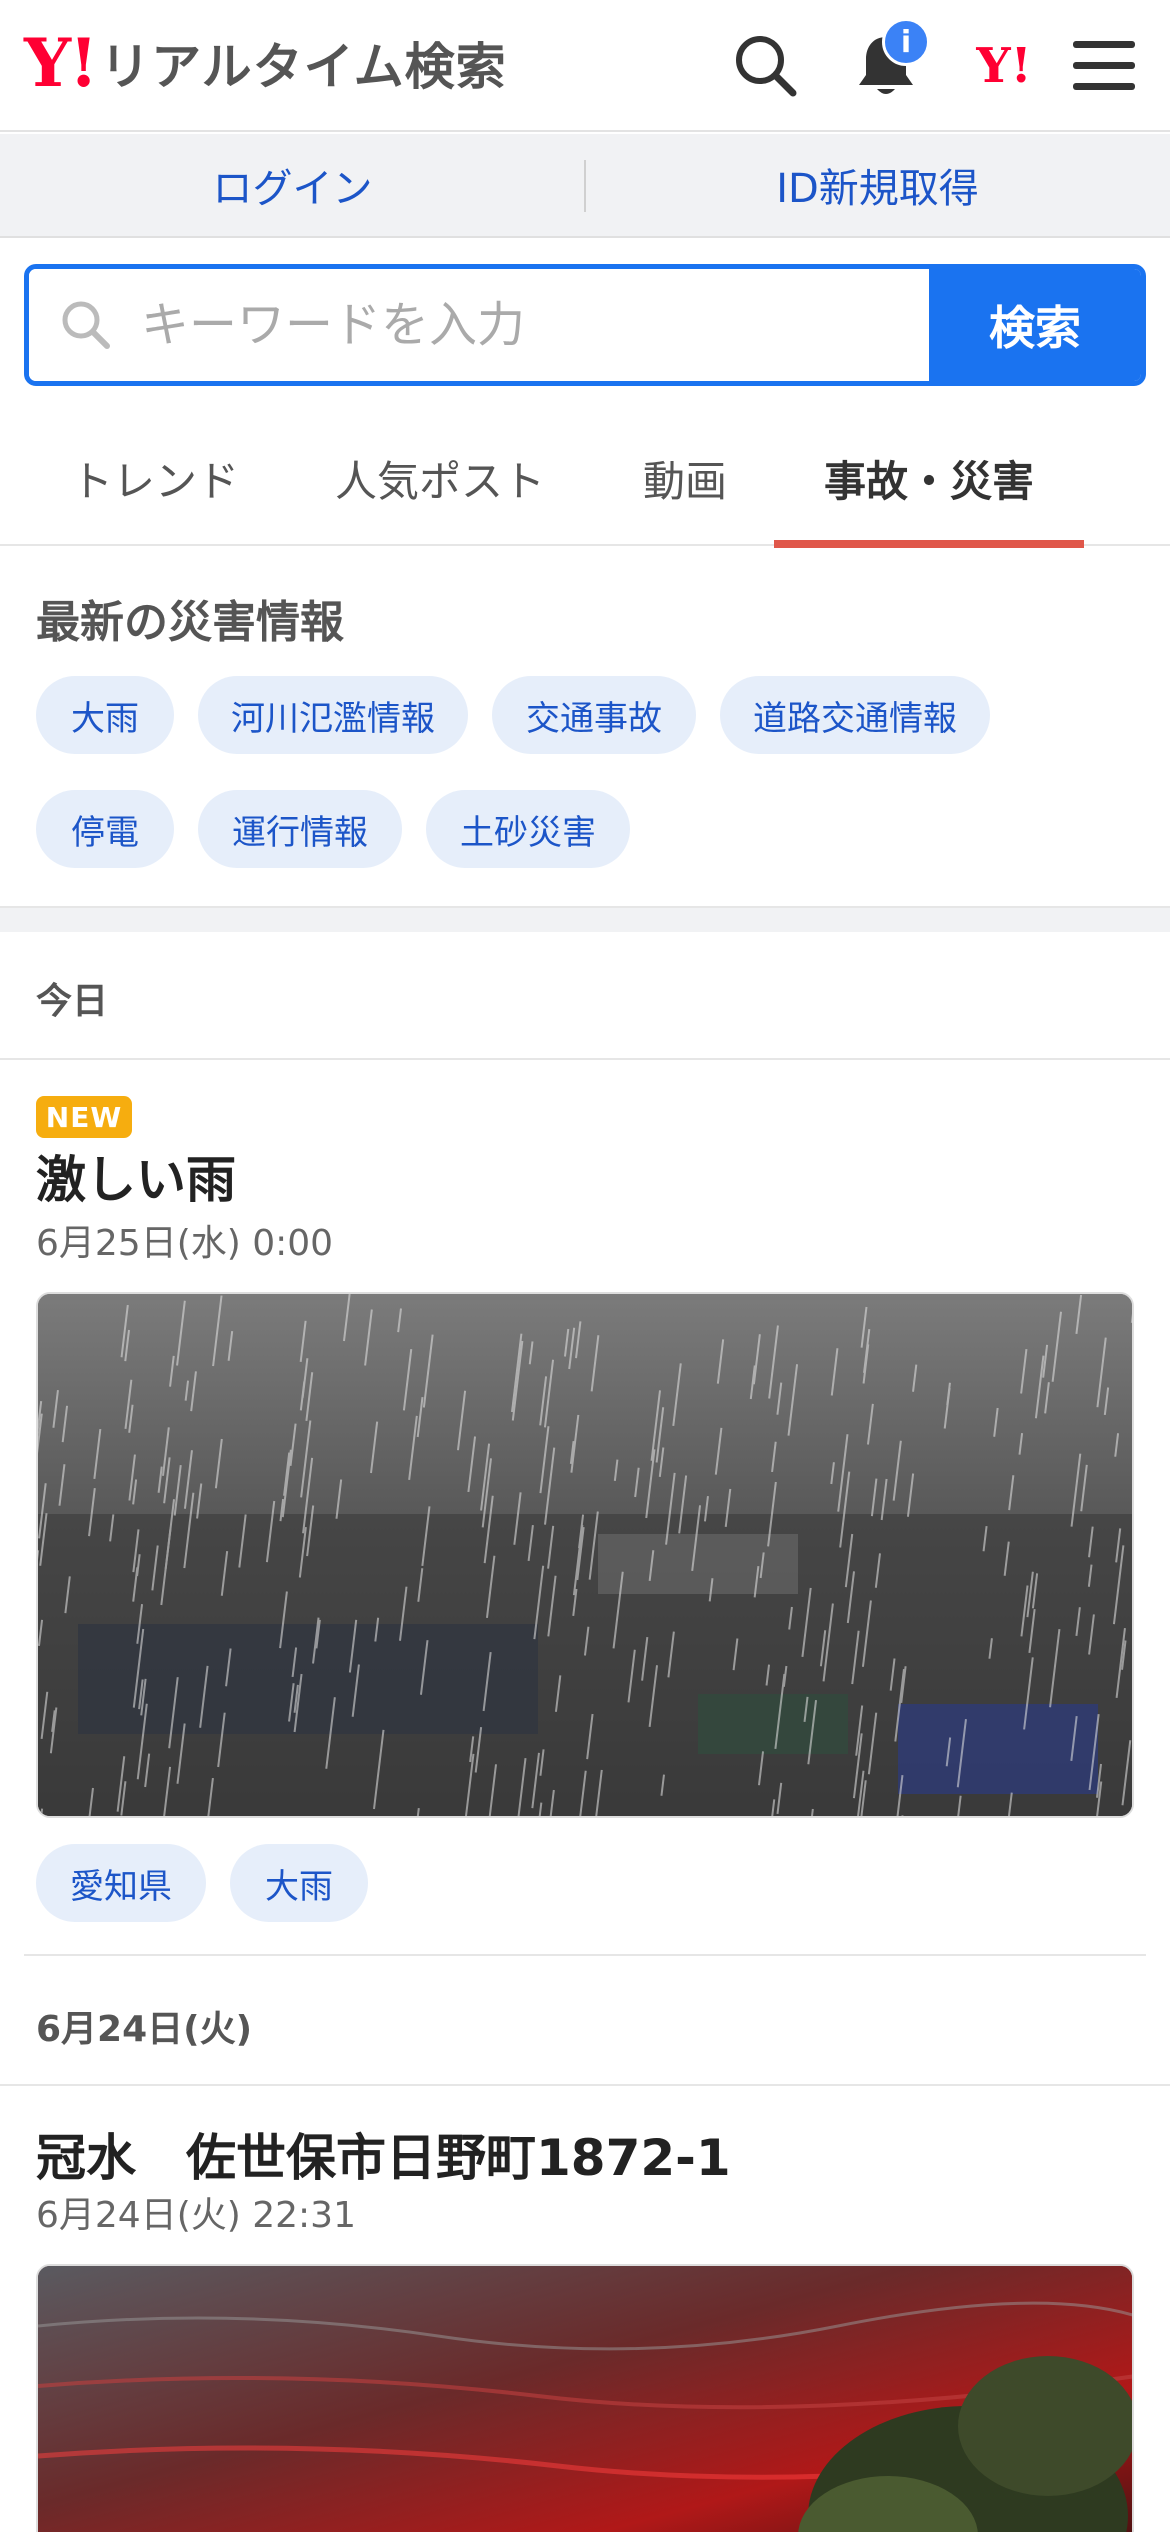  I want to click on account-bar-divider, so click(585, 186).